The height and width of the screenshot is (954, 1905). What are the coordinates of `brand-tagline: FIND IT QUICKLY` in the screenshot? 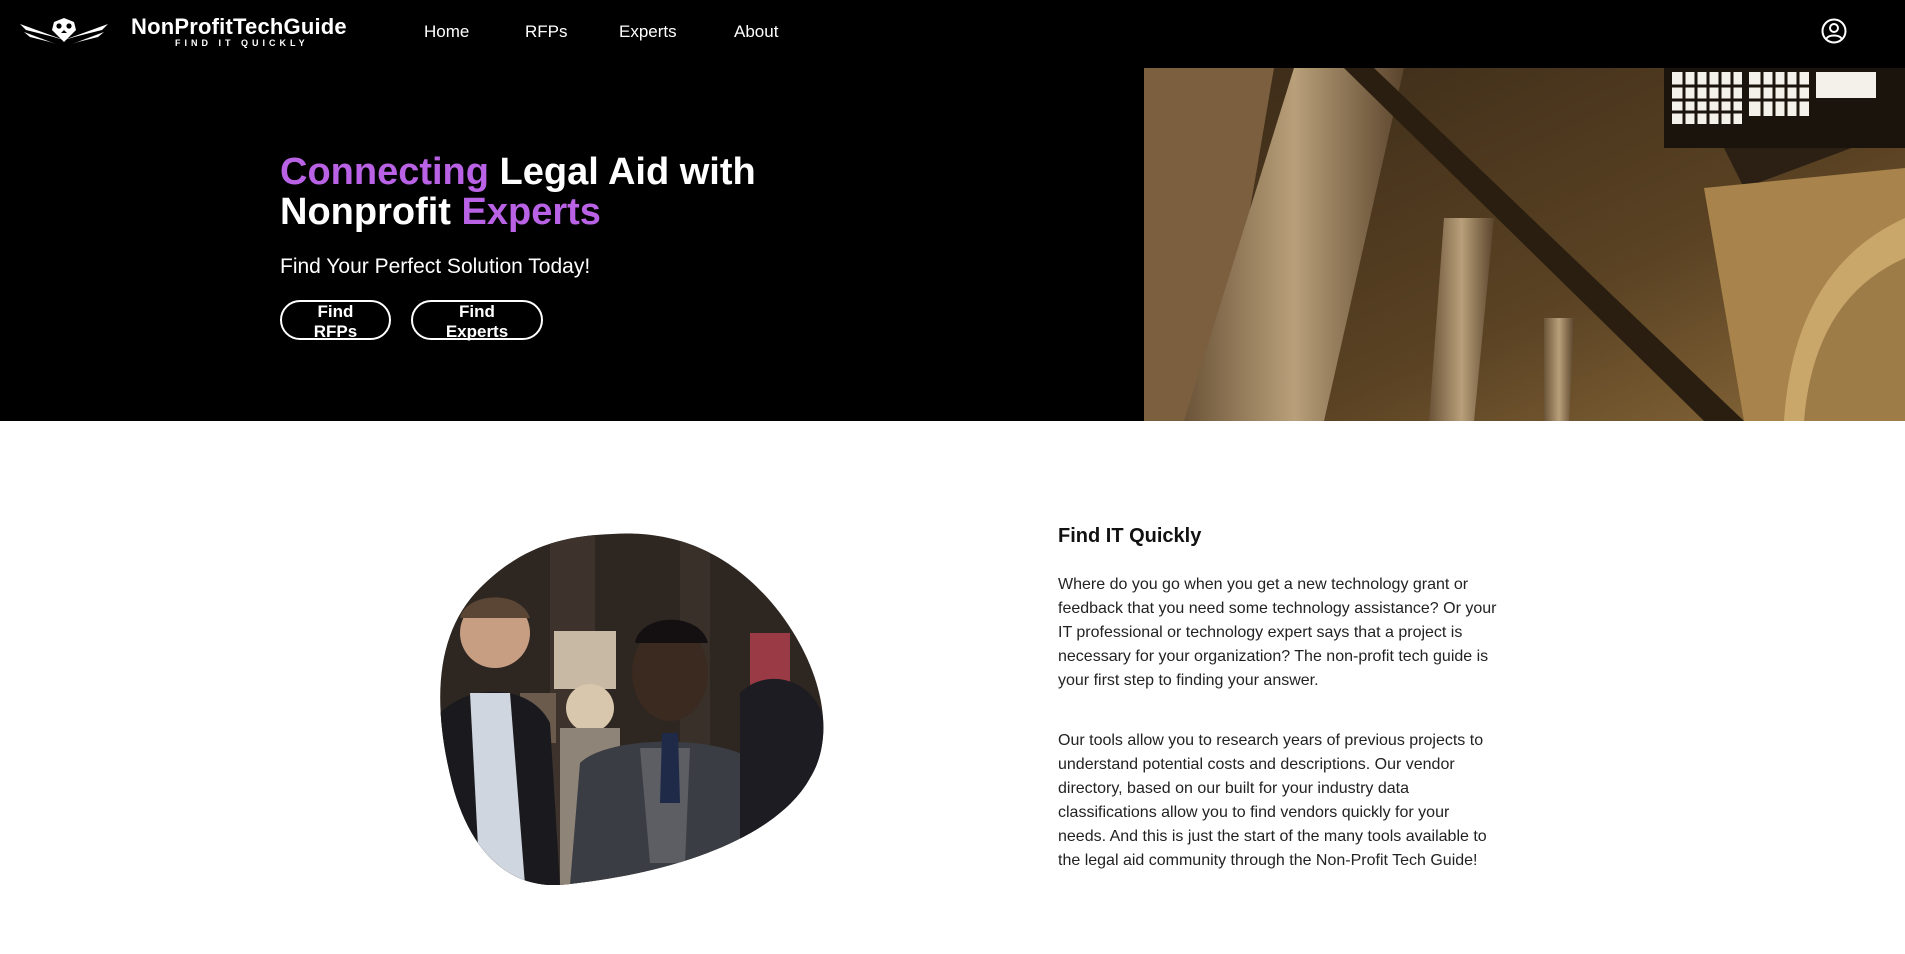 It's located at (242, 43).